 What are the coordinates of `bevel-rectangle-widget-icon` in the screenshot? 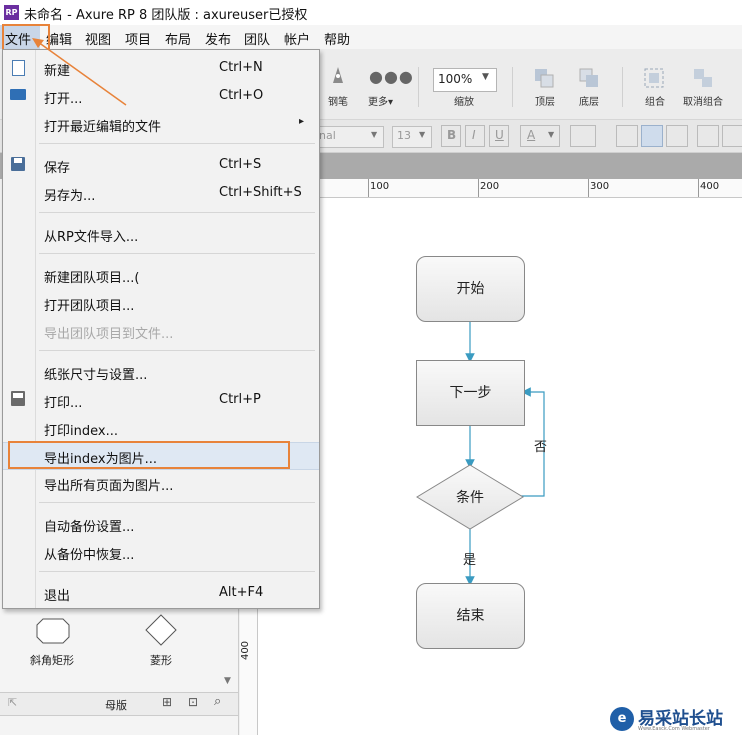 It's located at (53, 631).